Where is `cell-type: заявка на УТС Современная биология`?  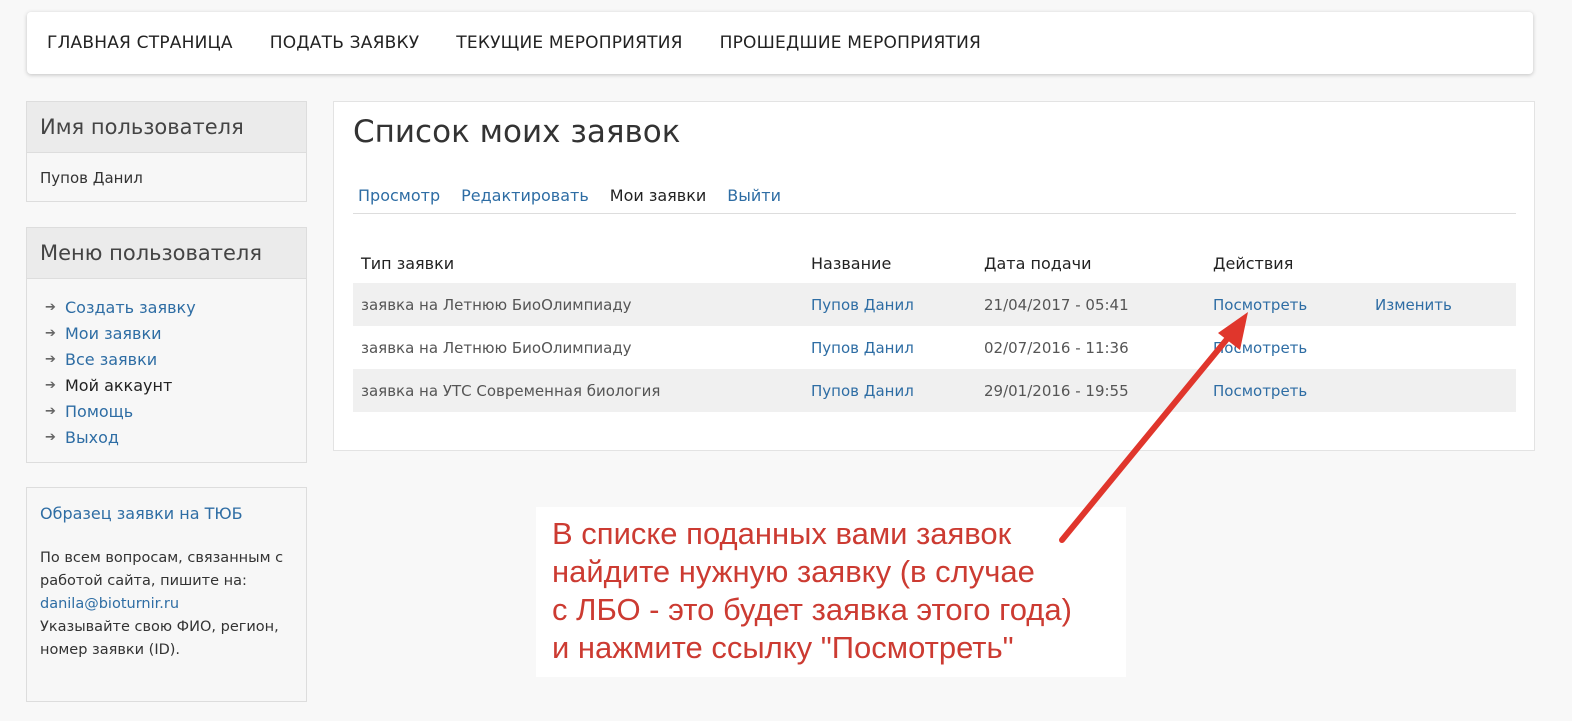
cell-type: заявка на УТС Современная биология is located at coordinates (511, 390).